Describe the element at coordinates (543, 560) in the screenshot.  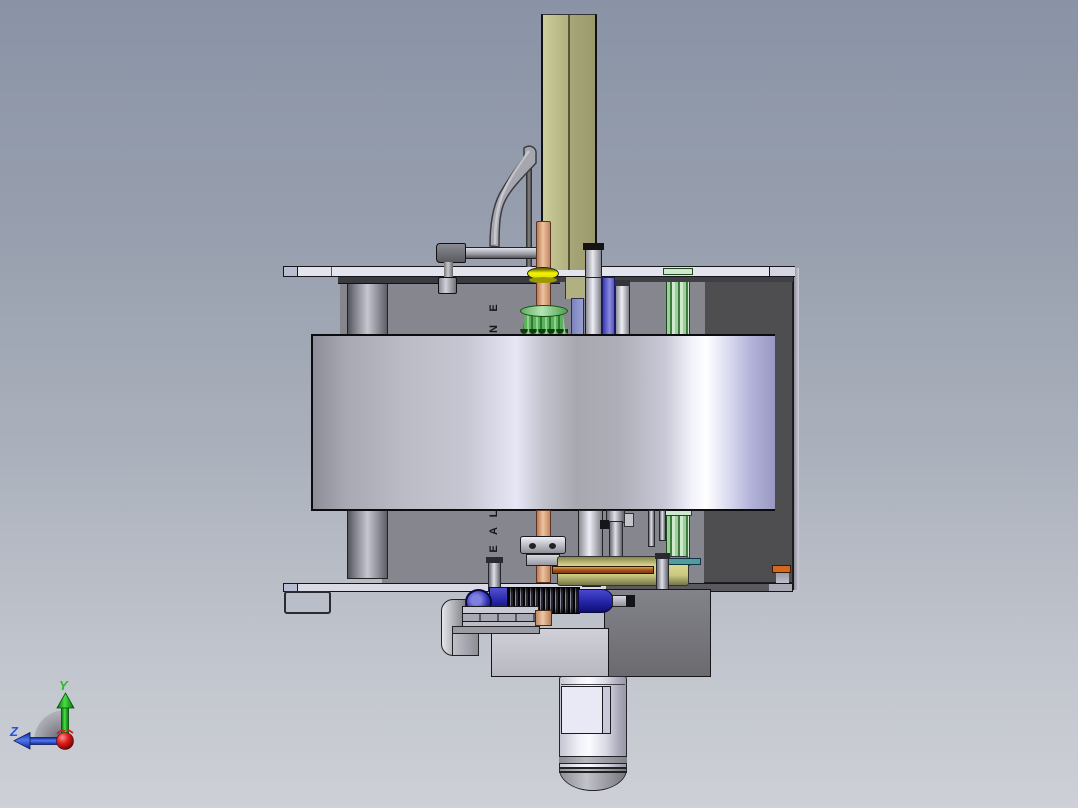
I see `coupling-lower` at that location.